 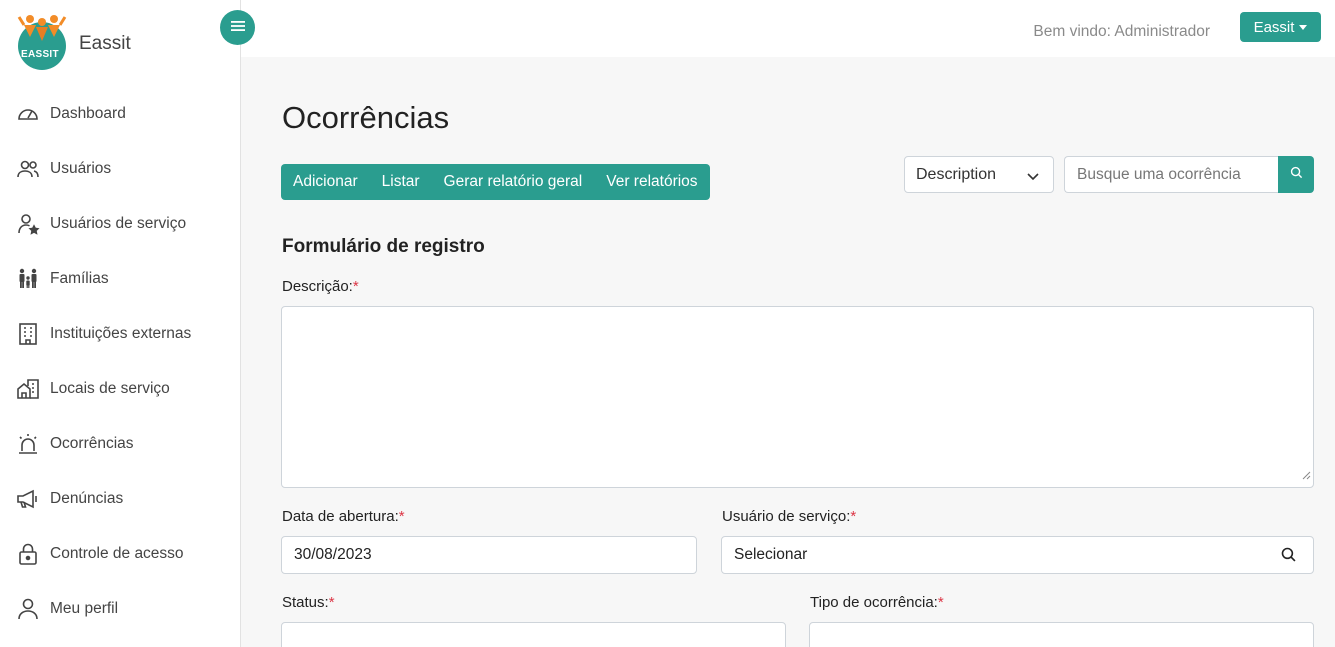 I want to click on sidebar-item-label: Ocorrências, so click(x=92, y=443).